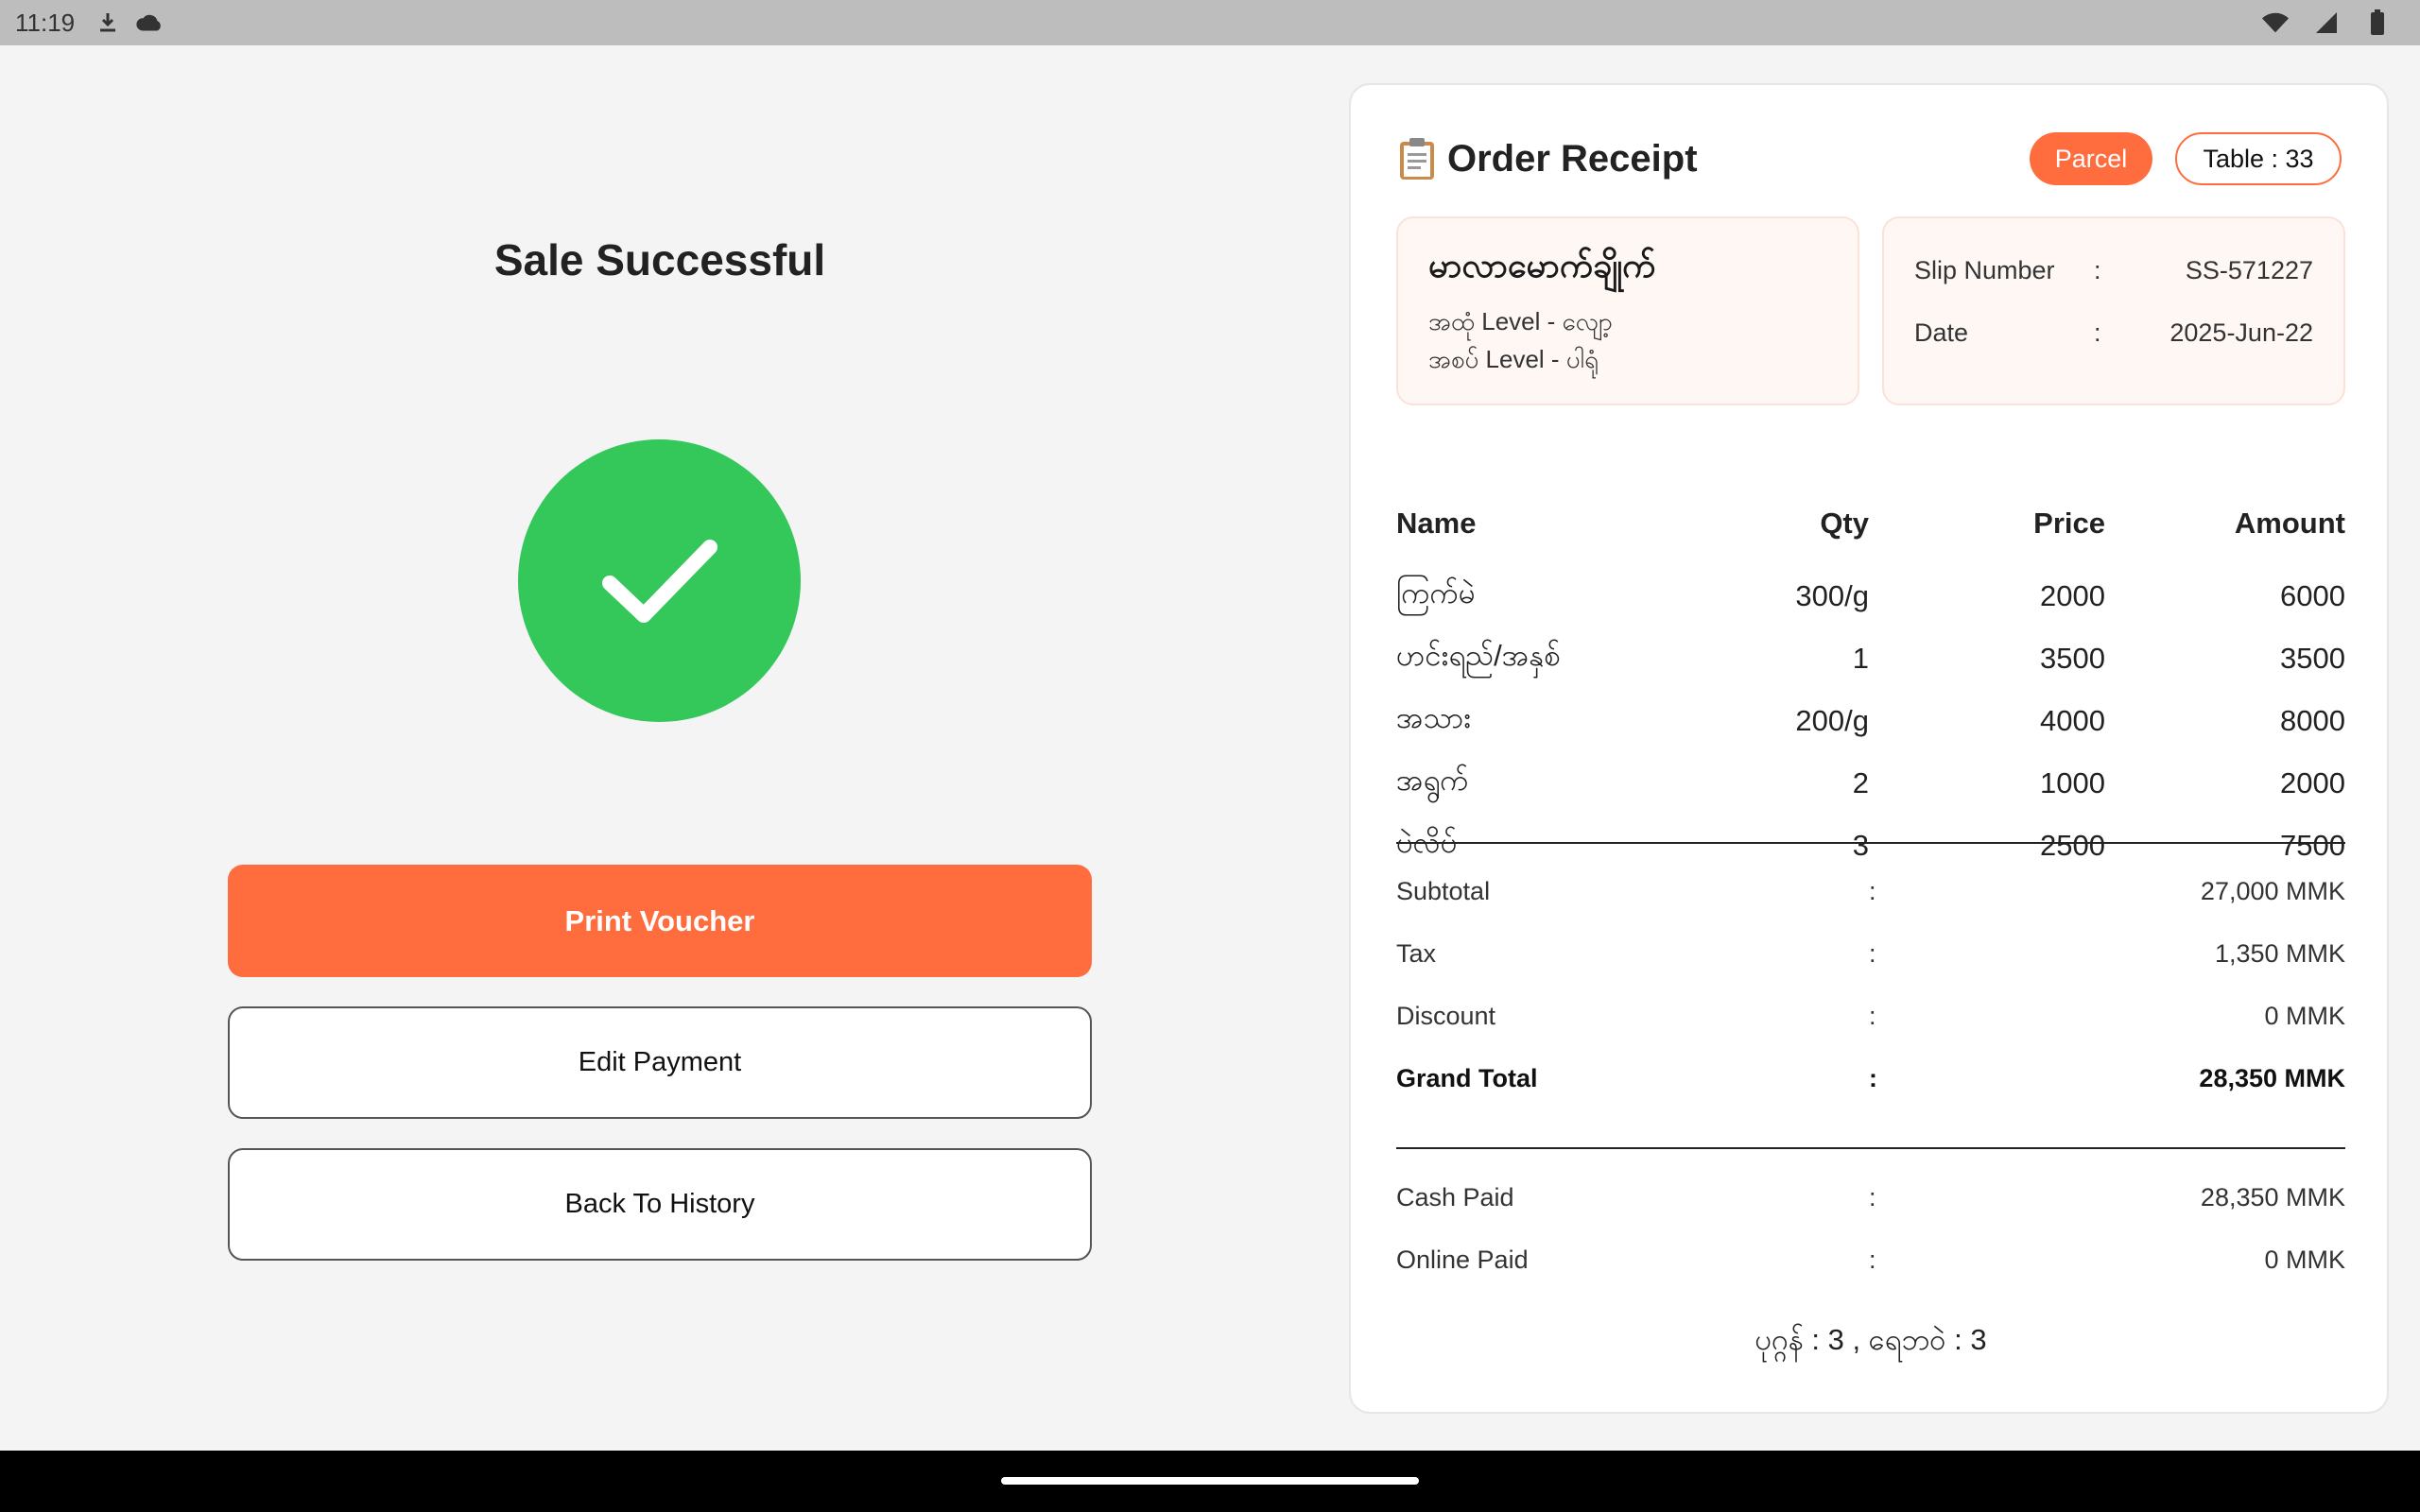 The width and height of the screenshot is (2420, 1512). What do you see at coordinates (1434, 717) in the screenshot?
I see `item-name: အသား` at bounding box center [1434, 717].